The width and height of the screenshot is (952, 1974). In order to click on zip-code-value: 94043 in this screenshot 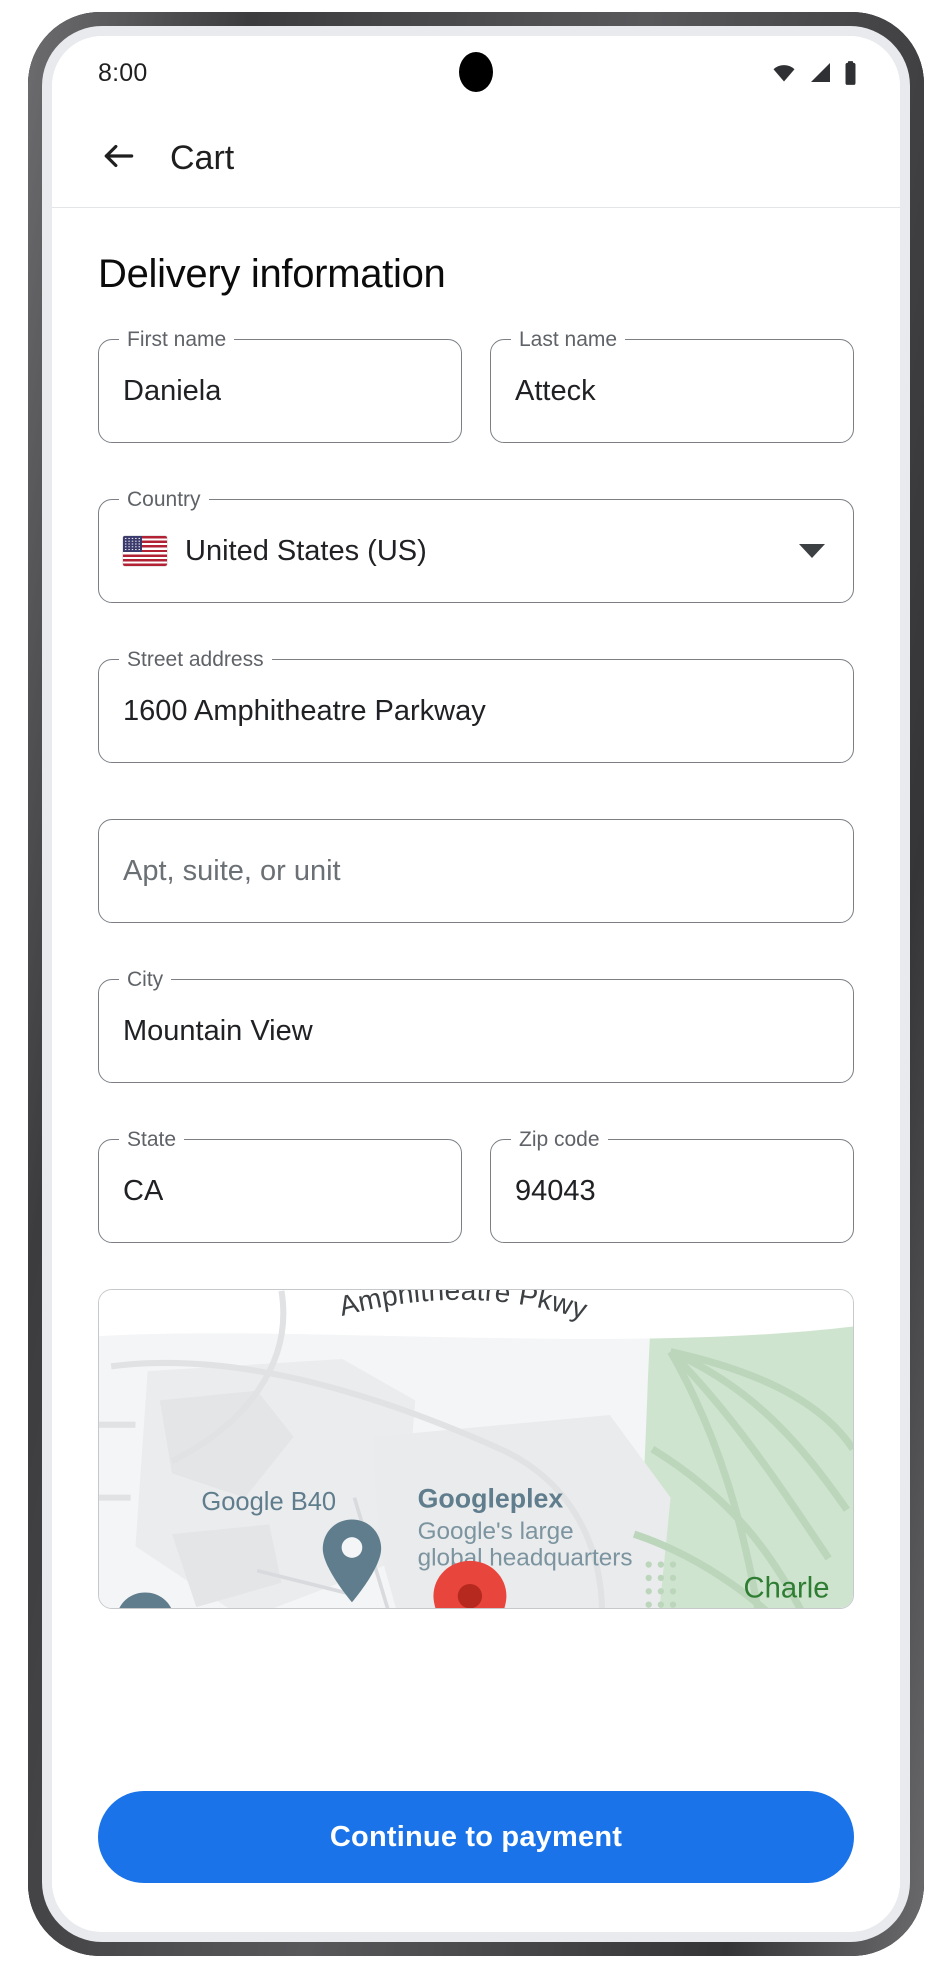, I will do `click(555, 1190)`.